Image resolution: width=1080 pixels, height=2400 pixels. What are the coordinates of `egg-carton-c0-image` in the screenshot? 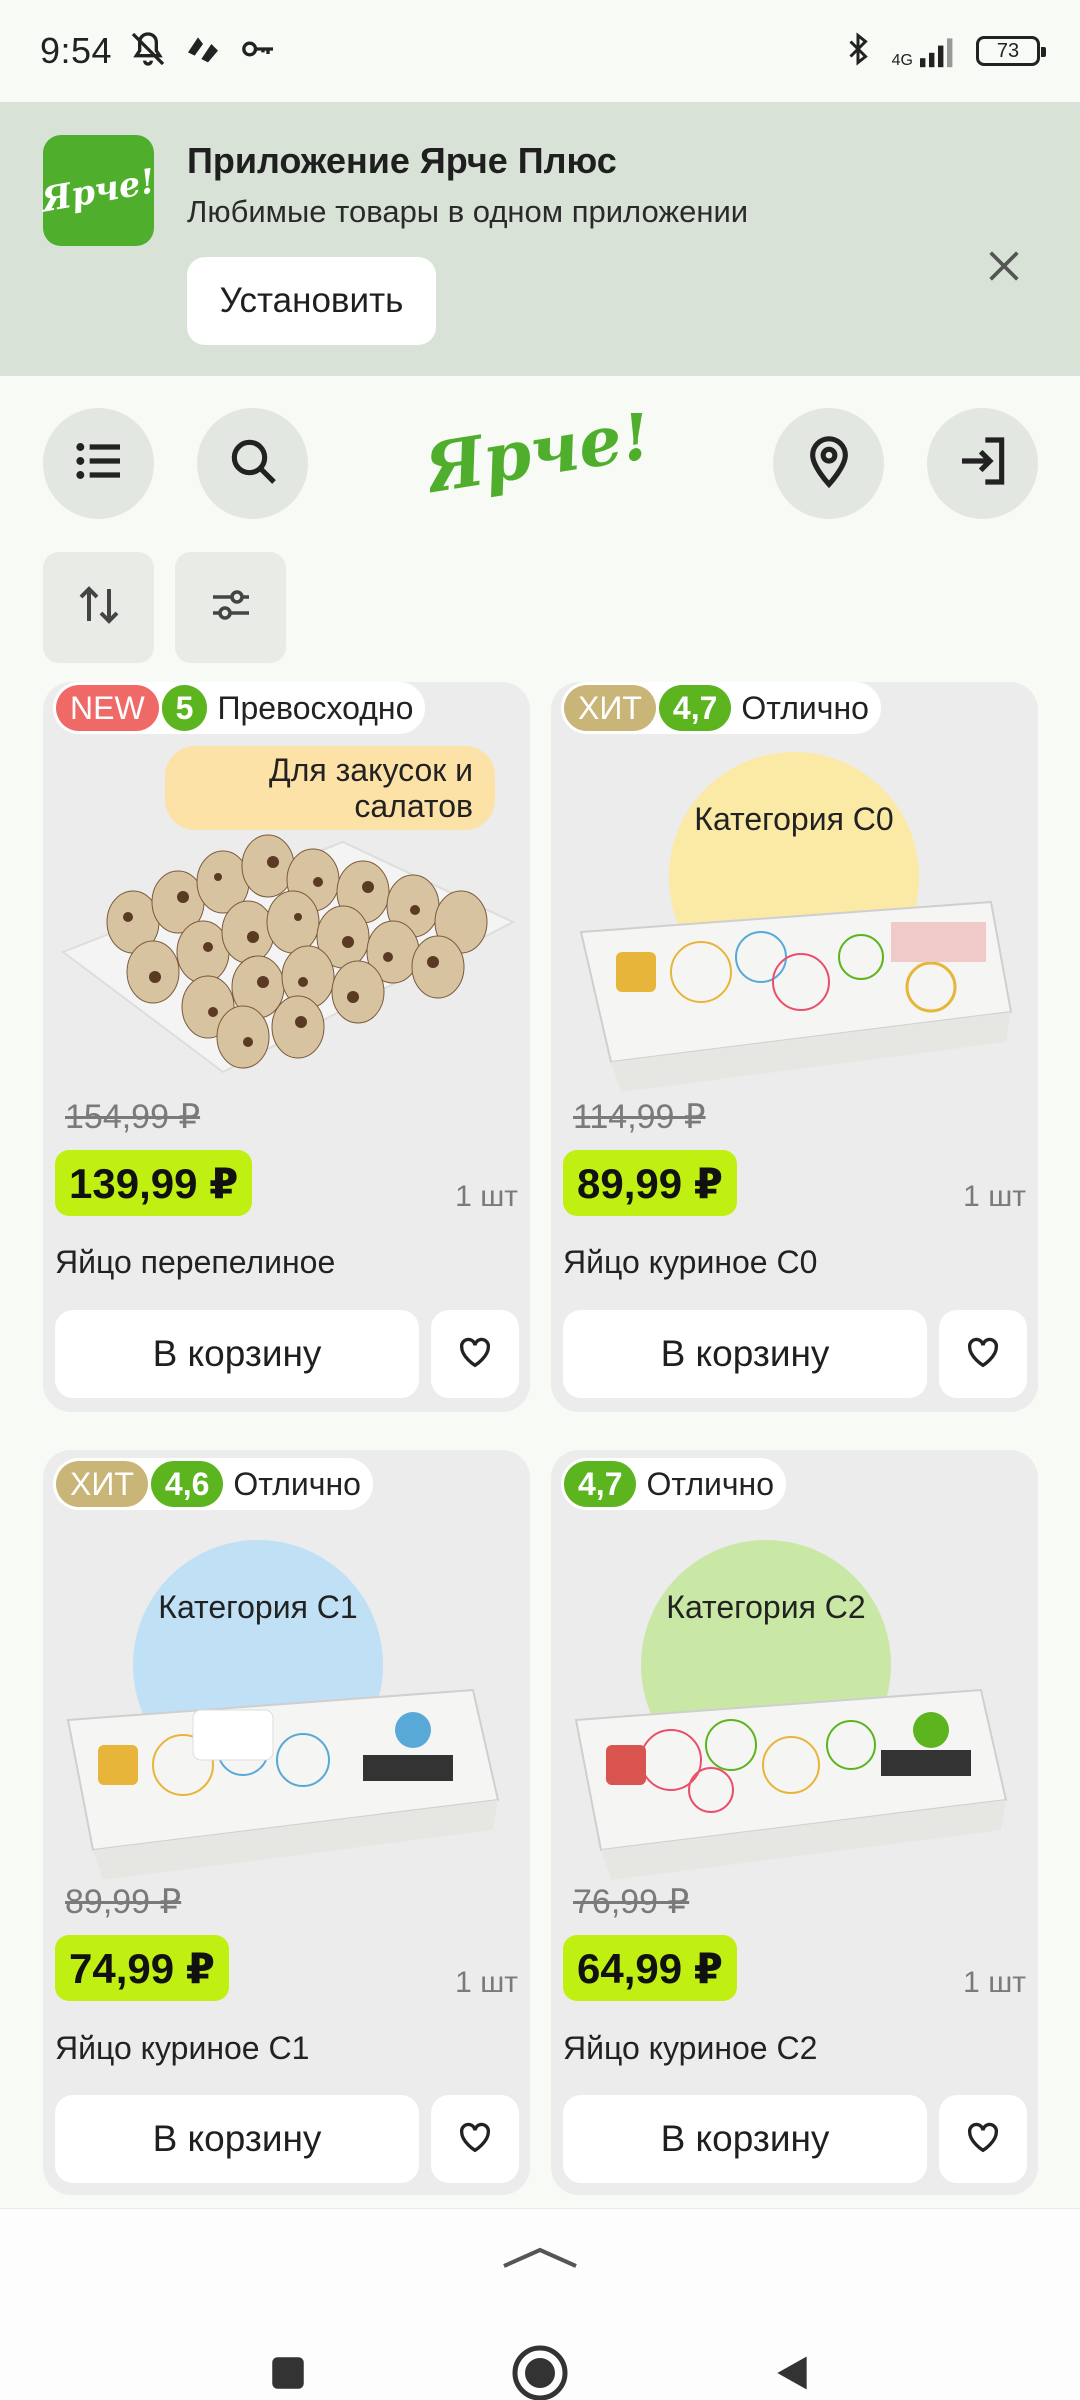 It's located at (796, 996).